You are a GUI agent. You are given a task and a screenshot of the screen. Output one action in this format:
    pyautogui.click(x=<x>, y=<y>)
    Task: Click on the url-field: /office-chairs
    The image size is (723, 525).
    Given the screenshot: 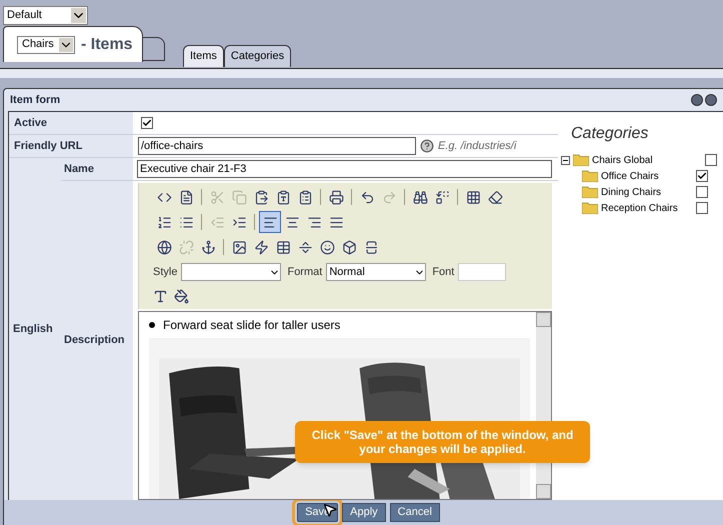 What is the action you would take?
    pyautogui.click(x=277, y=146)
    